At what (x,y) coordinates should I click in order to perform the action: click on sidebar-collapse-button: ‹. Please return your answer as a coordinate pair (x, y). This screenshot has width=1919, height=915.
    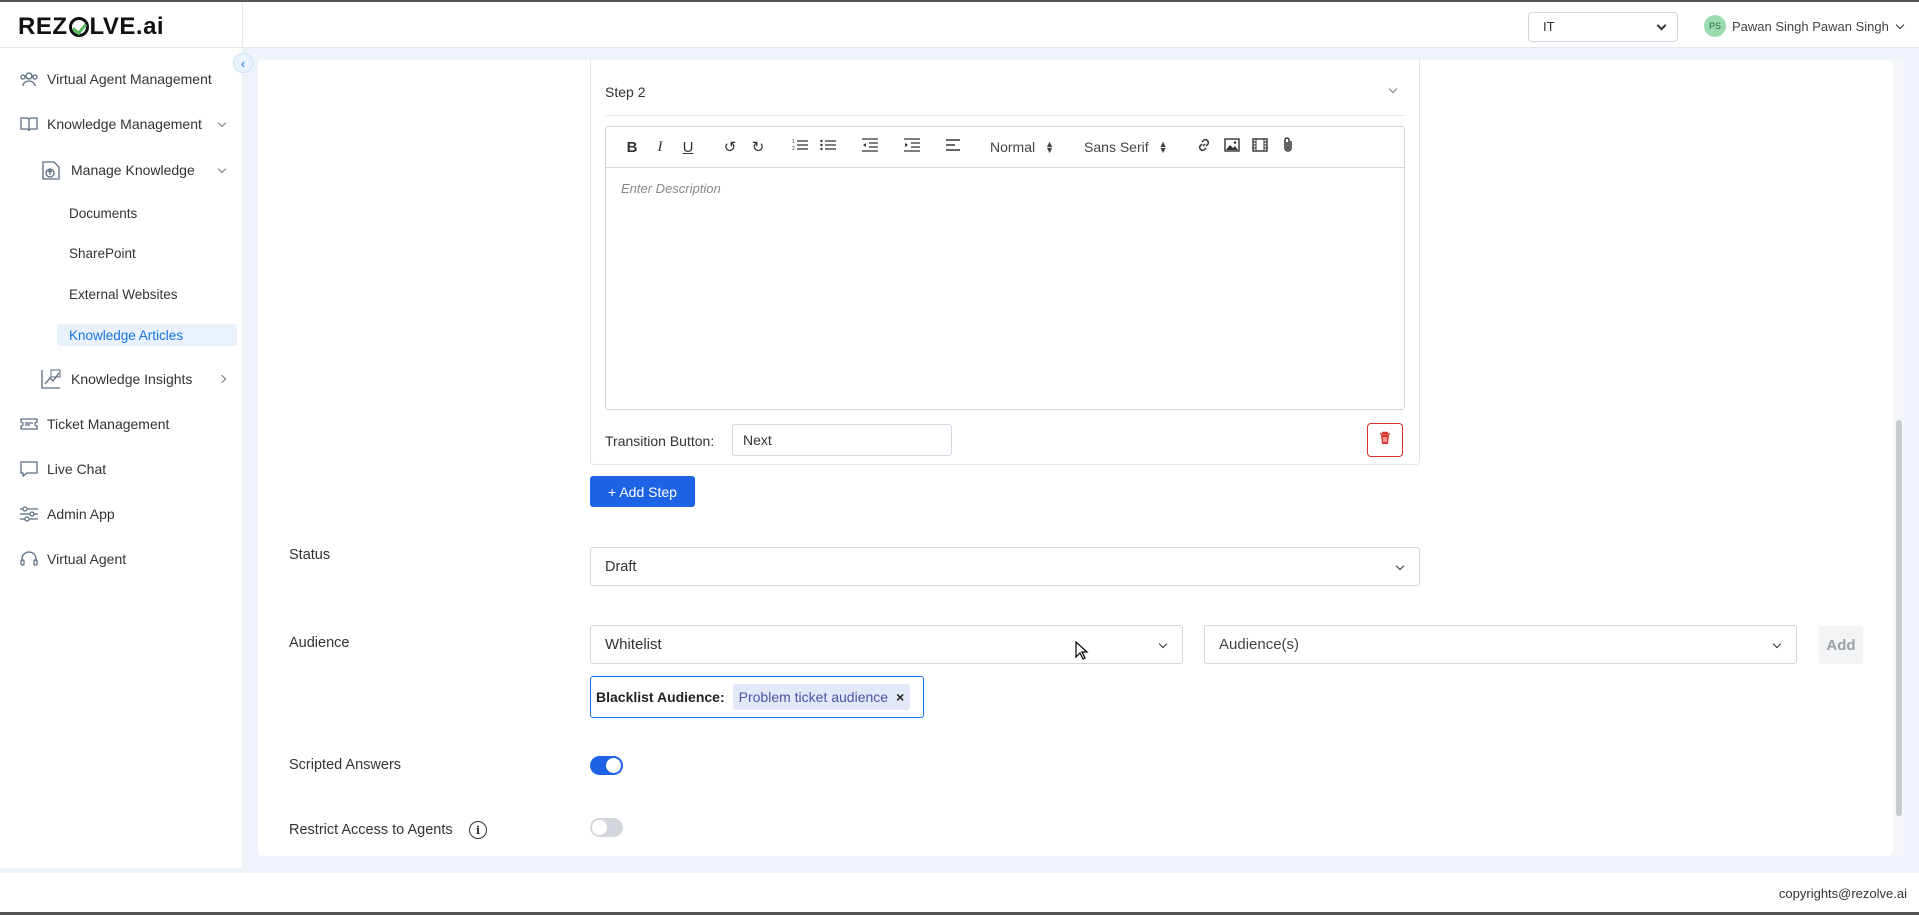
    Looking at the image, I should click on (243, 63).